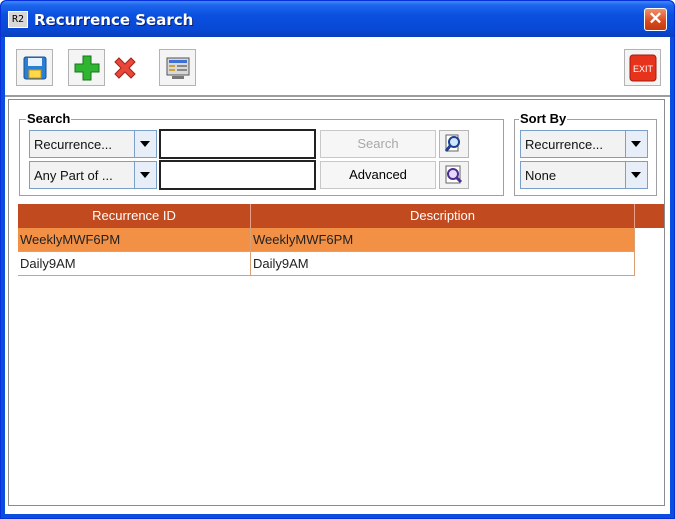  I want to click on search-button: Search, so click(378, 144).